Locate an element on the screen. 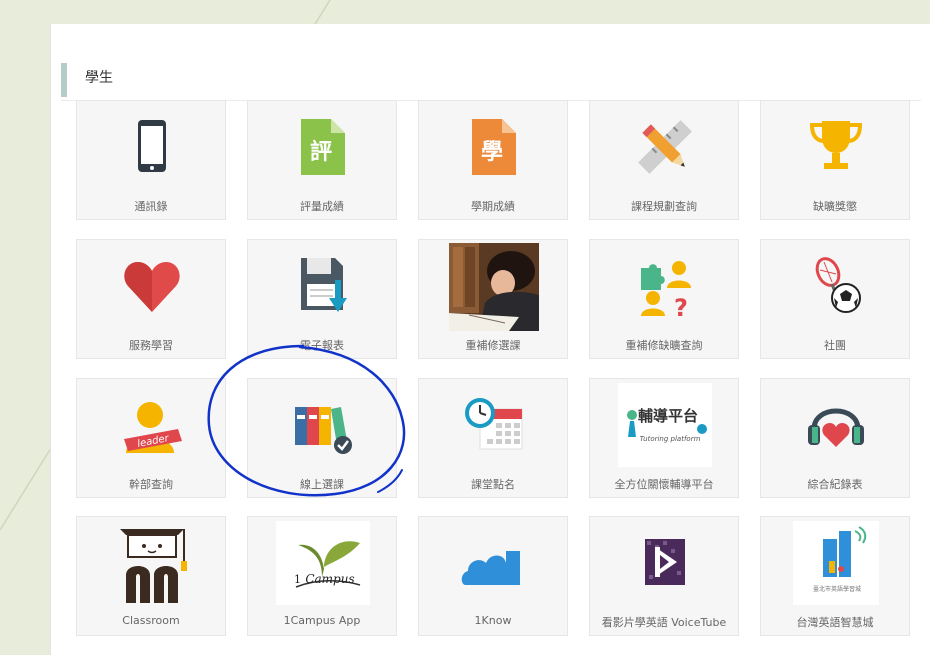 The height and width of the screenshot is (655, 930). tile-service-learning: 服務學習 is located at coordinates (151, 299).